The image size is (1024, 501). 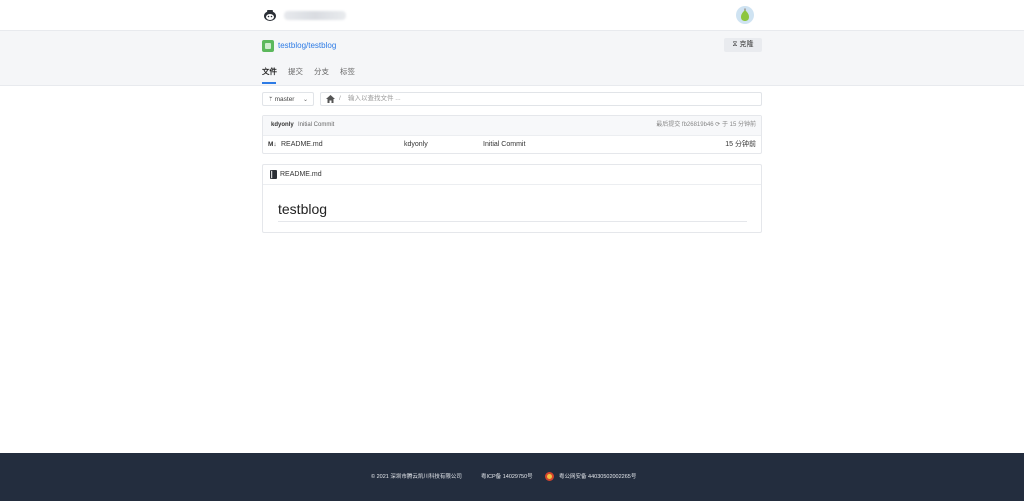 I want to click on readme-title: testblog, so click(x=303, y=209).